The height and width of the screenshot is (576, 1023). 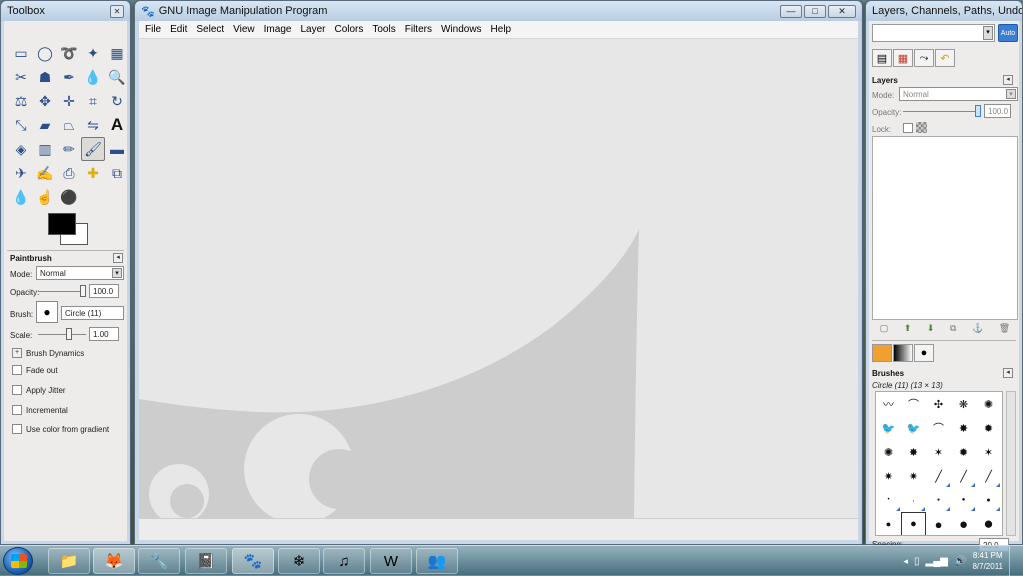 What do you see at coordinates (960, 561) in the screenshot?
I see `volume-icon: 🔊` at bounding box center [960, 561].